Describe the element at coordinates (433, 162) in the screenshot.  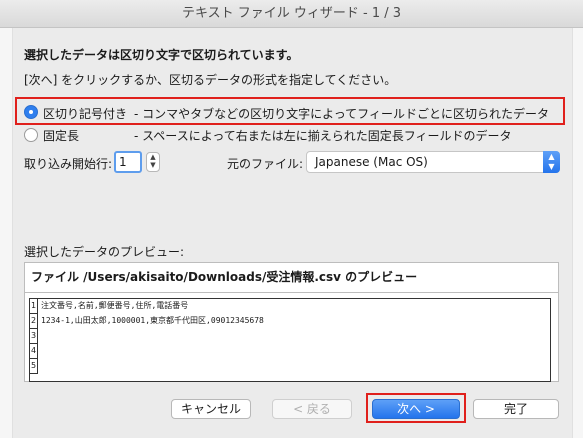
I see `origin-select: Japanese (Mac OS) ▲ ▼` at that location.